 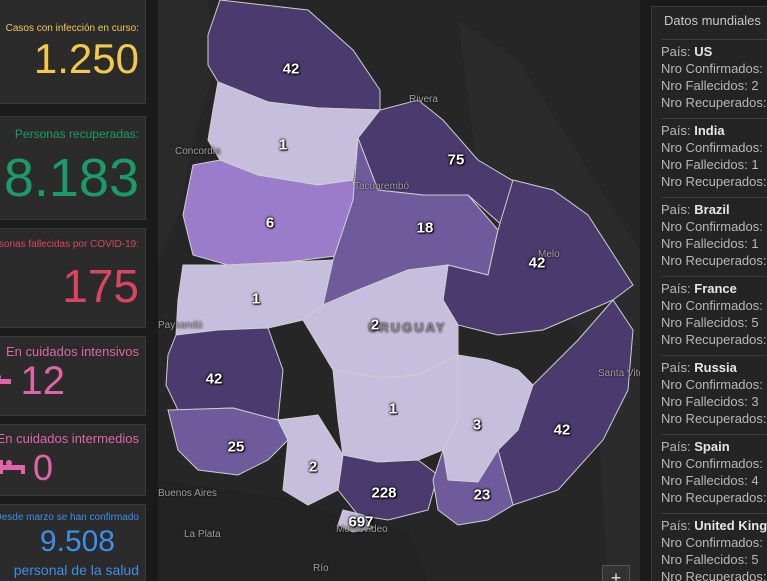 I want to click on dept-label-florida: 1, so click(x=393, y=409).